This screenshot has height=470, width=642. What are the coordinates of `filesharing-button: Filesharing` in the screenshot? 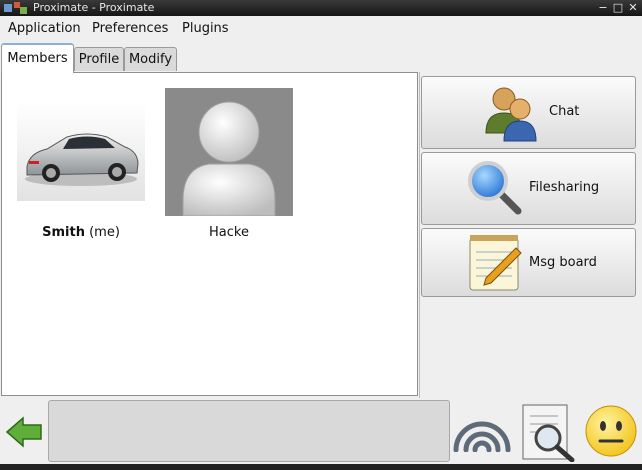 It's located at (528, 188).